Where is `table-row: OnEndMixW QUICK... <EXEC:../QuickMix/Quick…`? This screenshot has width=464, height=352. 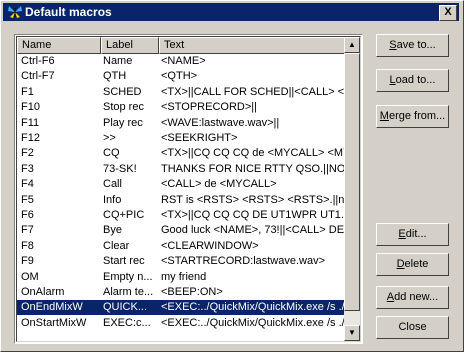
table-row: OnEndMixW QUICK... <EXEC:../QuickMix/Quick… is located at coordinates (182, 308).